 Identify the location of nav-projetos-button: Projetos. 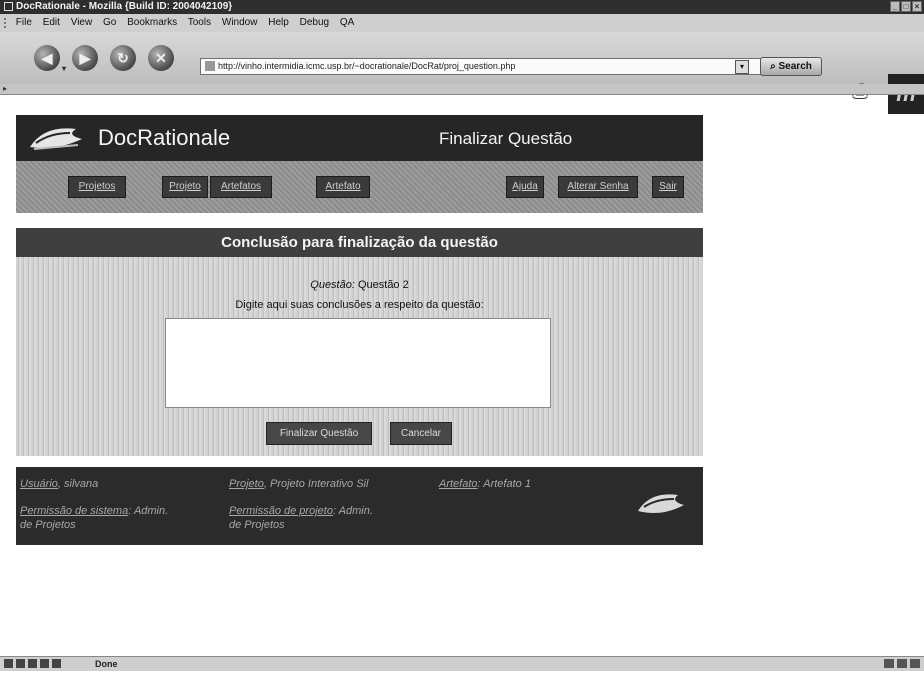
(97, 187).